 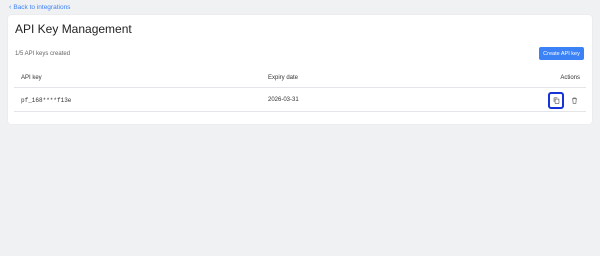 I want to click on back-link-label: Back to integrations, so click(x=42, y=7).